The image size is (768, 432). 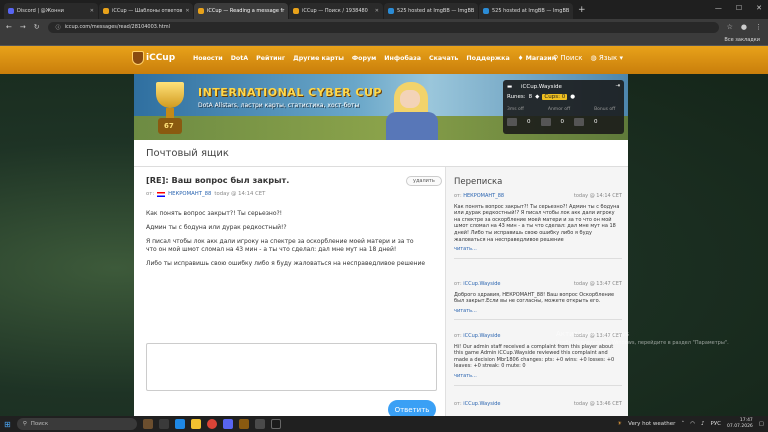 I want to click on reload-icon: ↻, so click(x=37, y=27).